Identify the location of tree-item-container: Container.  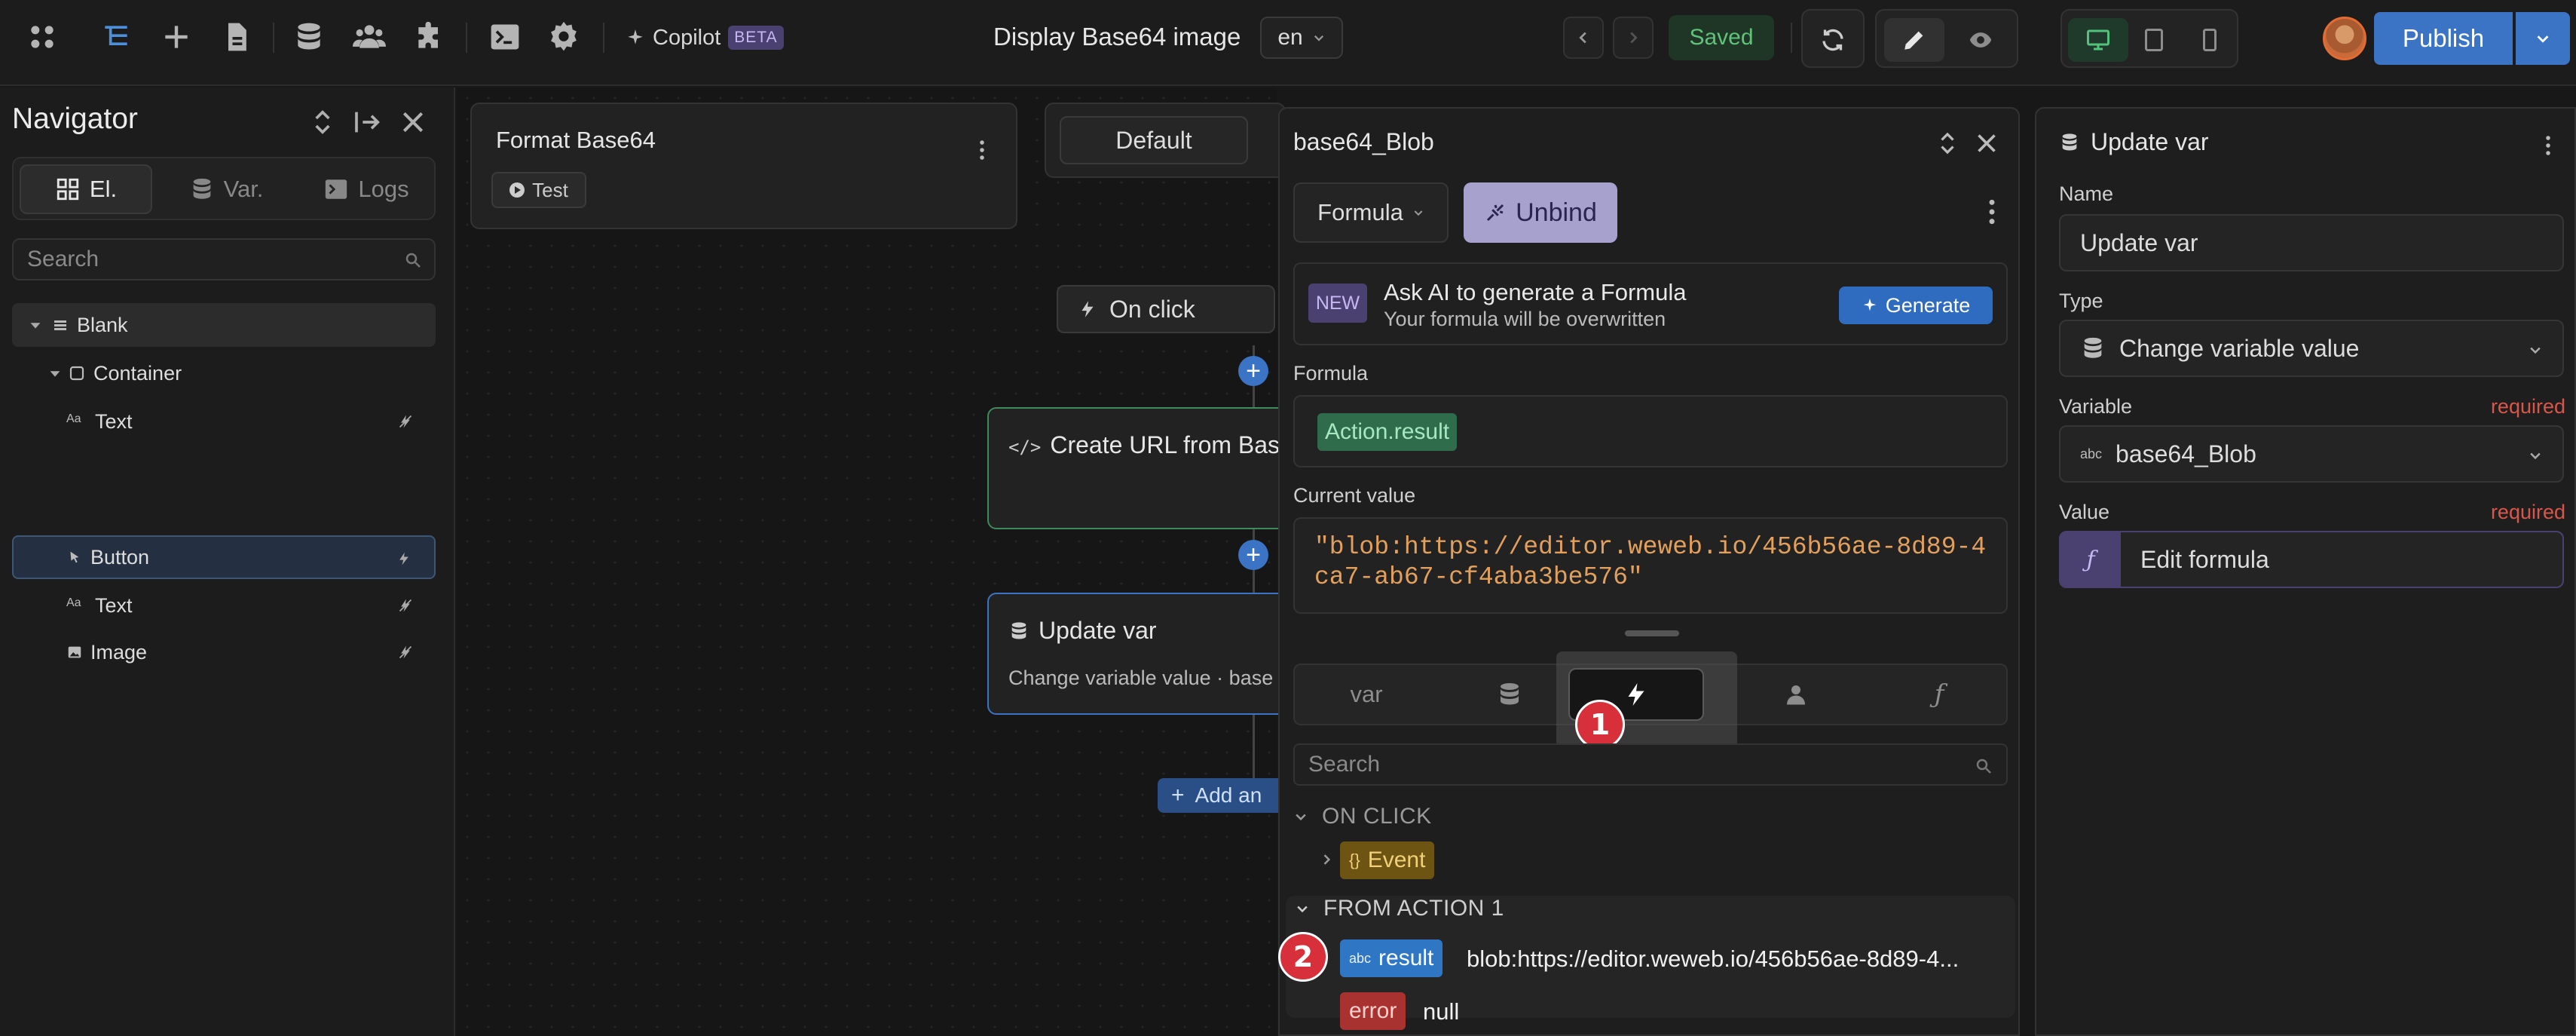
(224, 373).